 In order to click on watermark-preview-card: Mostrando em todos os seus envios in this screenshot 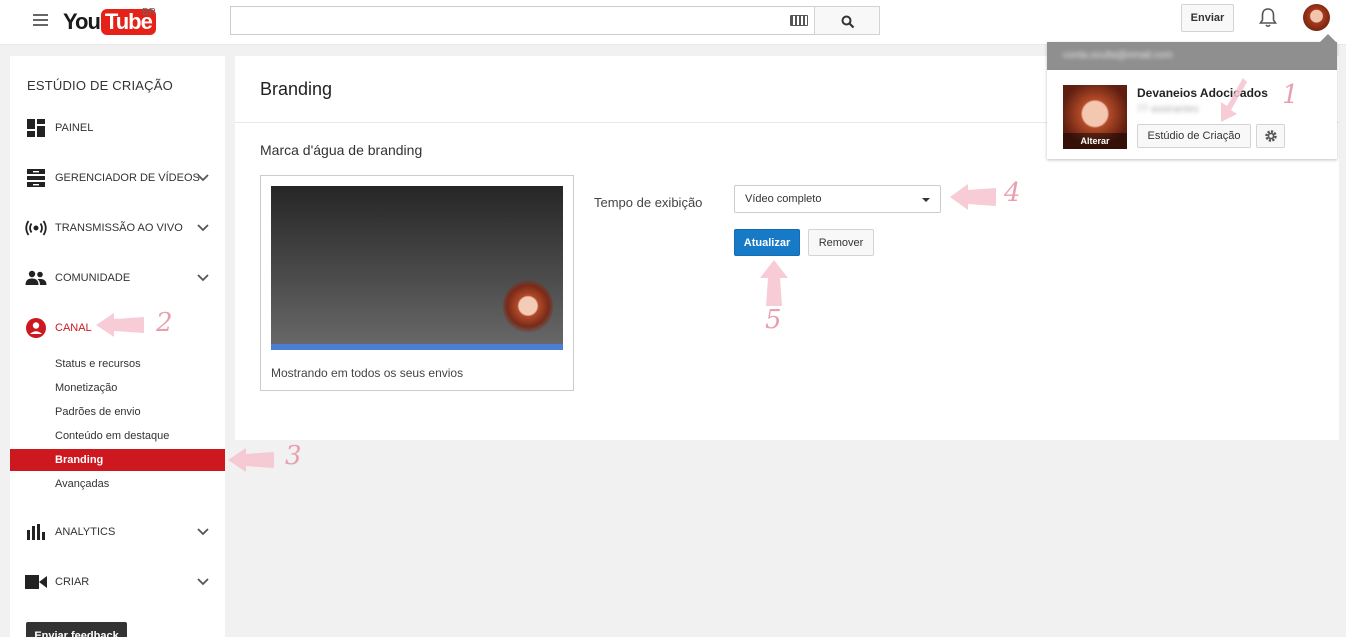, I will do `click(417, 283)`.